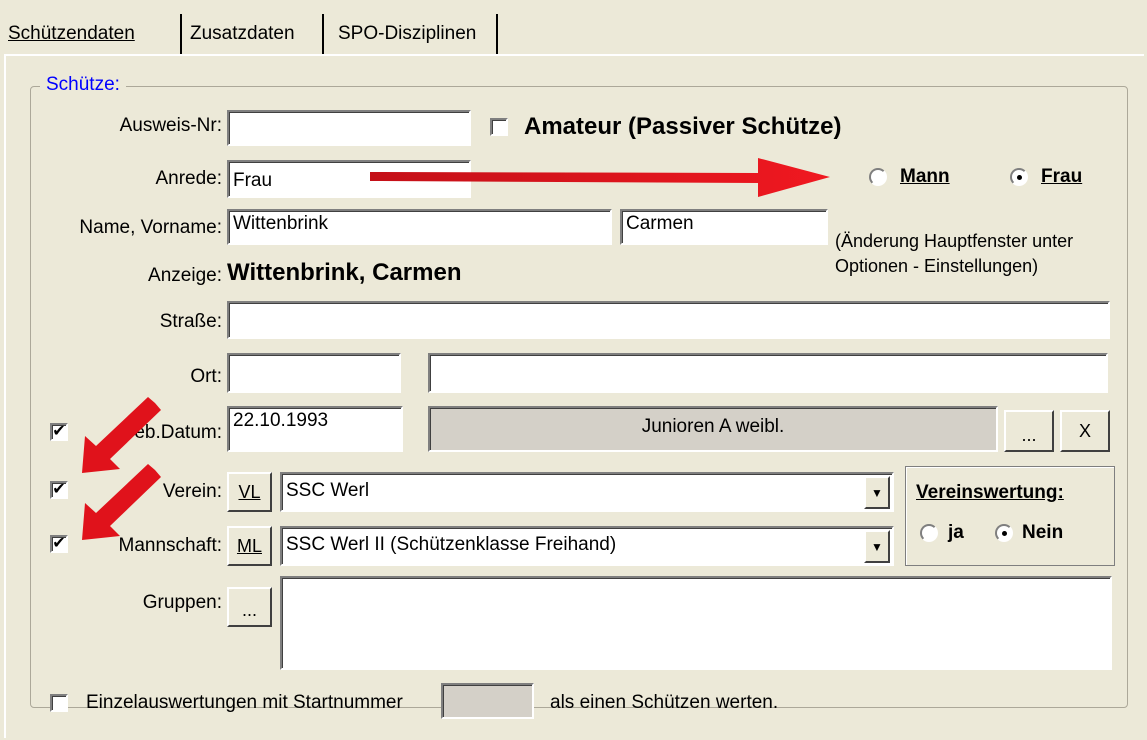 This screenshot has height=740, width=1147. Describe the element at coordinates (1010, 516) in the screenshot. I see `vereinswertung-group` at that location.